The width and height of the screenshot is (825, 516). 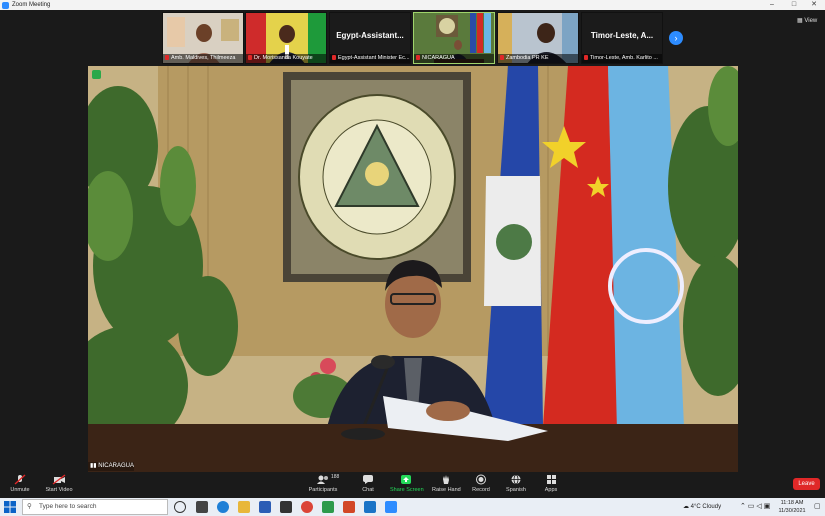 I want to click on zoom-taskbar-icon, so click(x=391, y=507).